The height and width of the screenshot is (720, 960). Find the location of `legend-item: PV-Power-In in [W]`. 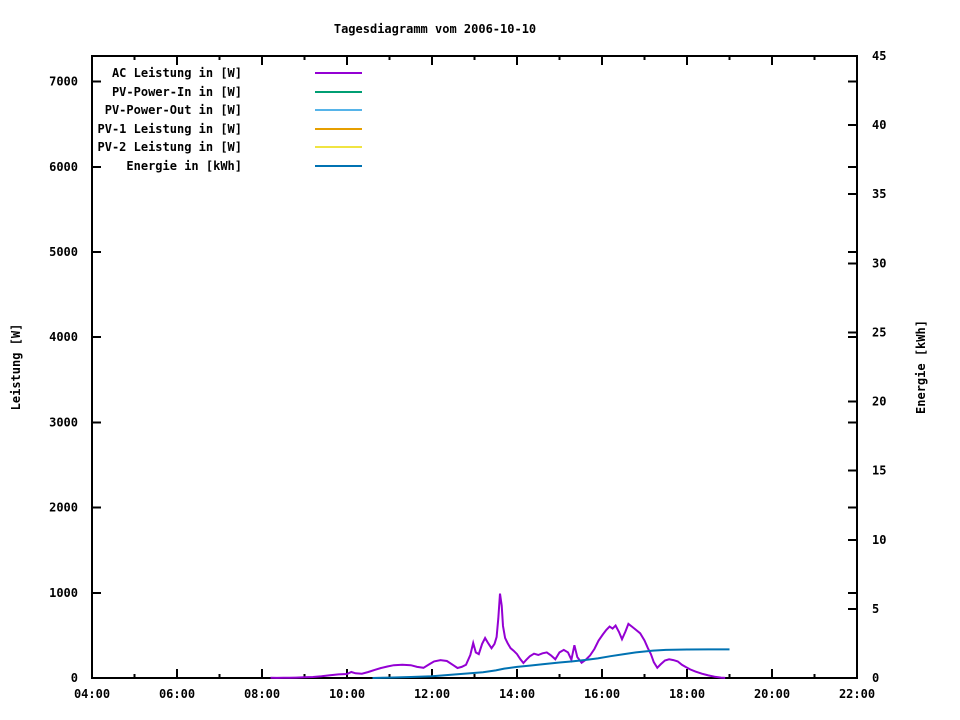

legend-item: PV-Power-In in [W] is located at coordinates (222, 92).